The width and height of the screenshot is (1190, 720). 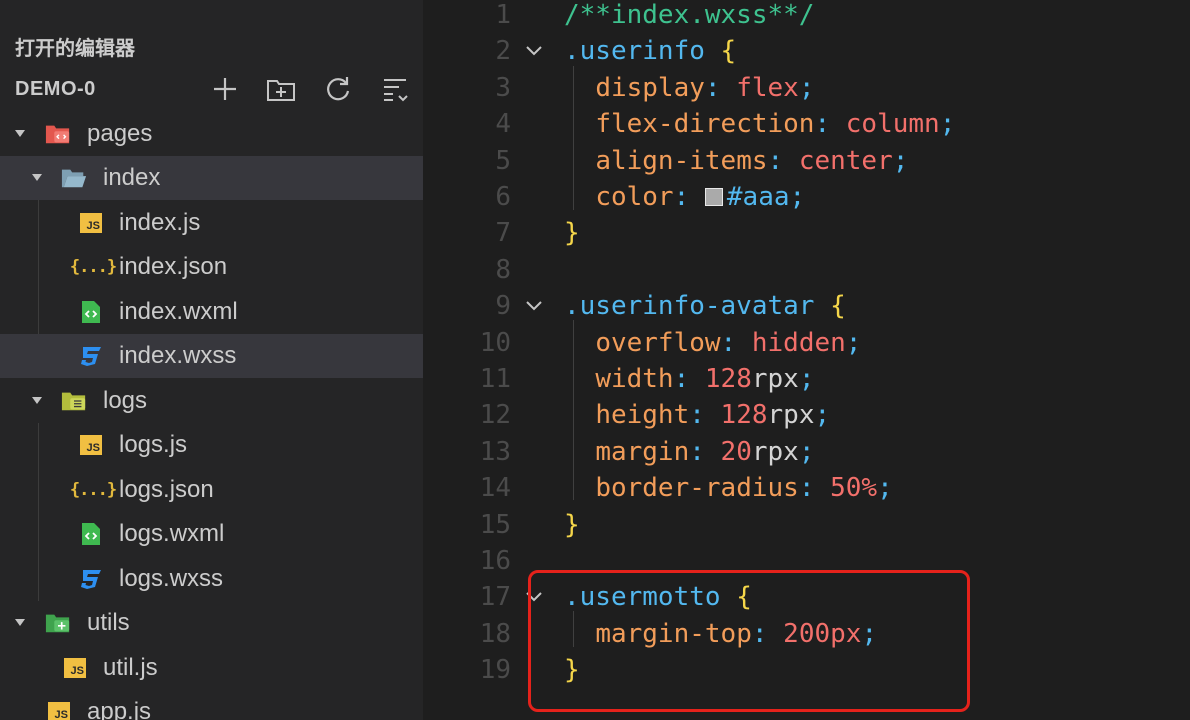 I want to click on token-prop: flex-direction, so click(x=705, y=124).